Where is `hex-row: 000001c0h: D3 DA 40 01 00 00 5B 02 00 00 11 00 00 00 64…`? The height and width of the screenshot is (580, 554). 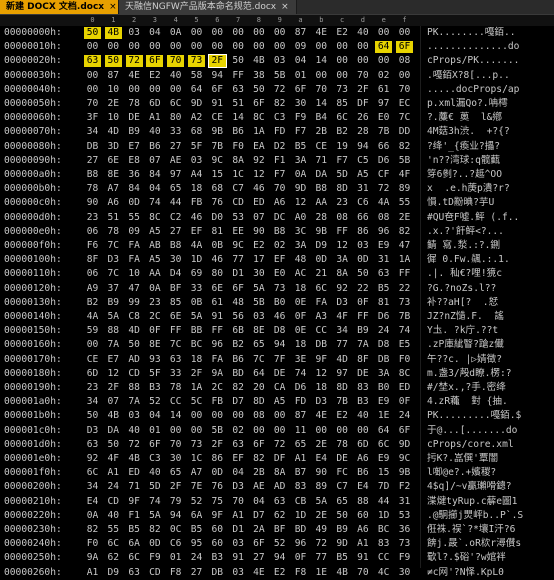
hex-row: 000001c0h: D3 DA 40 01 00 00 5B 02 00 00 11 00 00 00 64… is located at coordinates (277, 431).